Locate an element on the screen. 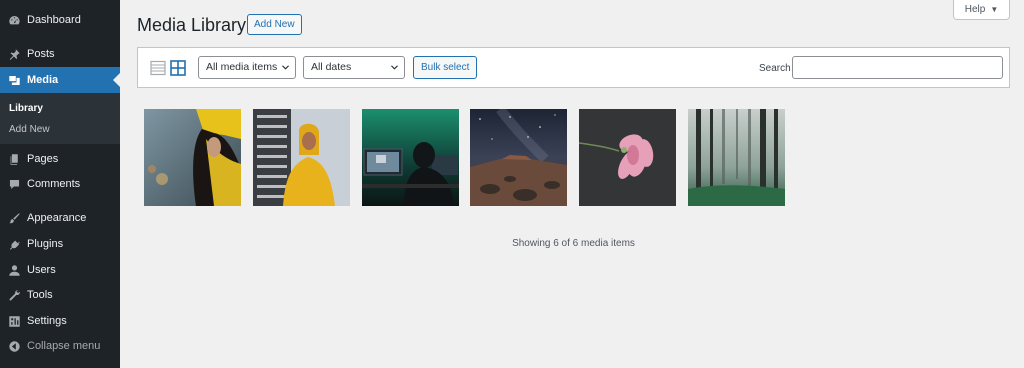 Image resolution: width=1024 pixels, height=368 pixels. sidebar-item-users: Users is located at coordinates (60, 270).